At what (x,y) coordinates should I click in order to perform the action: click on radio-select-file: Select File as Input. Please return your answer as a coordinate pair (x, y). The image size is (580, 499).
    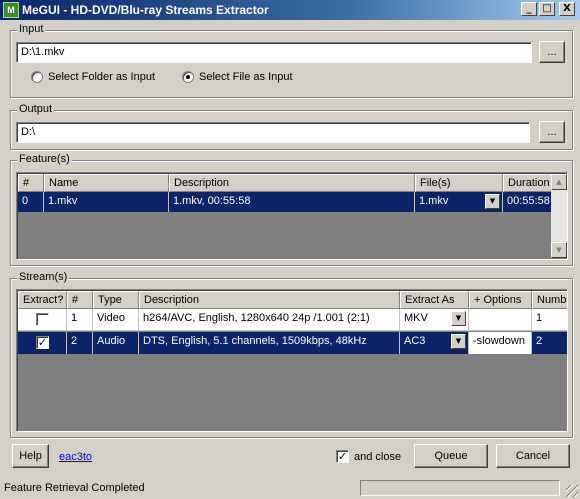
    Looking at the image, I should click on (237, 77).